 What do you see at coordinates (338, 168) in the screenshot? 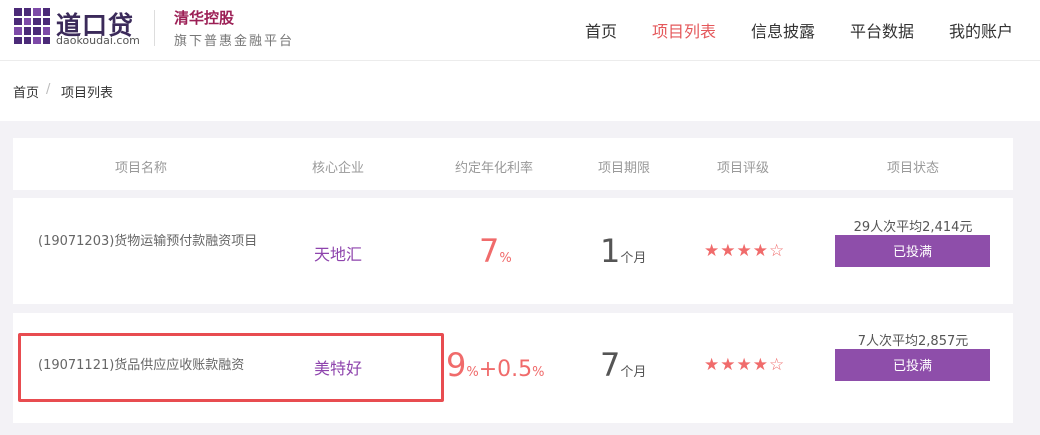
I see `header-core-company: 核心企业` at bounding box center [338, 168].